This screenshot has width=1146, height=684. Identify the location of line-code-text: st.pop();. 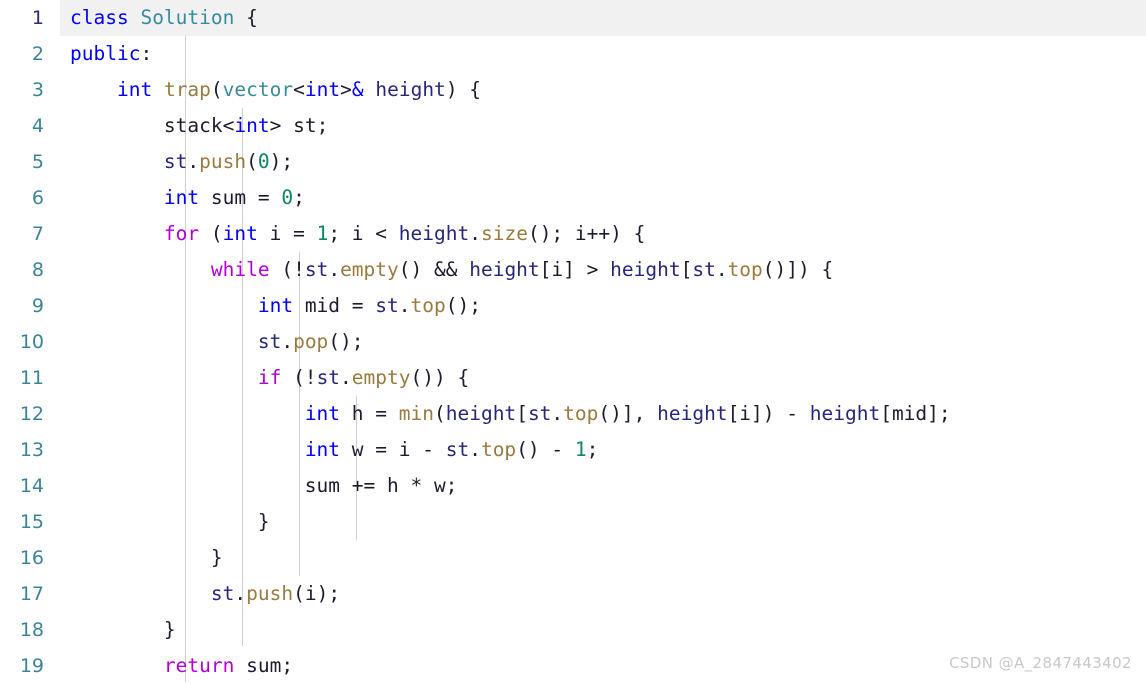
(217, 342).